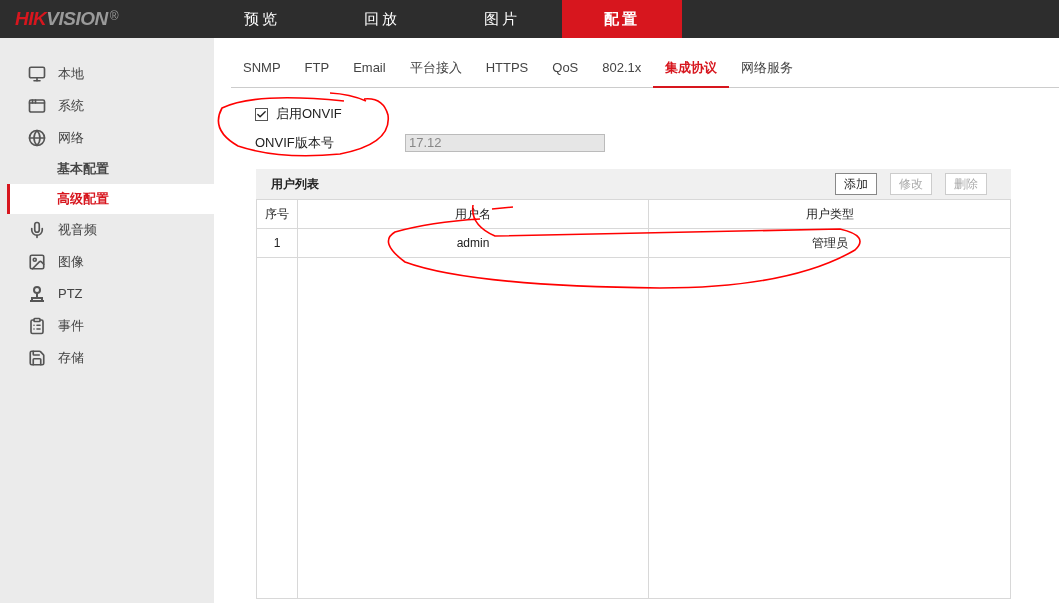 Image resolution: width=1059 pixels, height=603 pixels. I want to click on sidebar-item: 图像, so click(107, 262).